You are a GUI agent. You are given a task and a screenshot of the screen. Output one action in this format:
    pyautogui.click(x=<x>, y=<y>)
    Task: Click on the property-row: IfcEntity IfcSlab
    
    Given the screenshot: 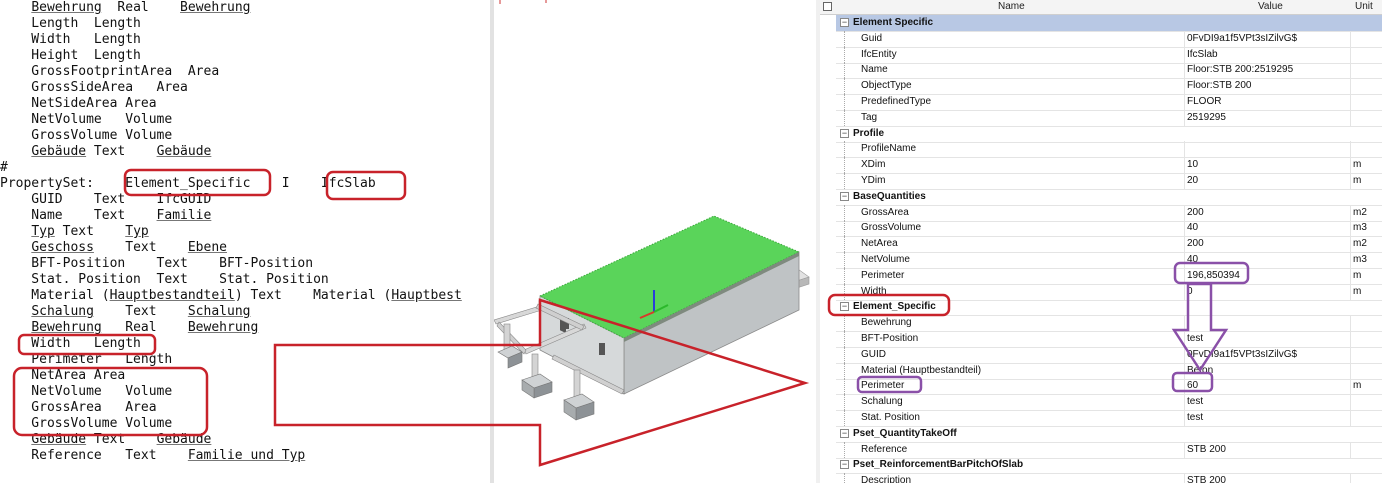 What is the action you would take?
    pyautogui.click(x=1101, y=55)
    